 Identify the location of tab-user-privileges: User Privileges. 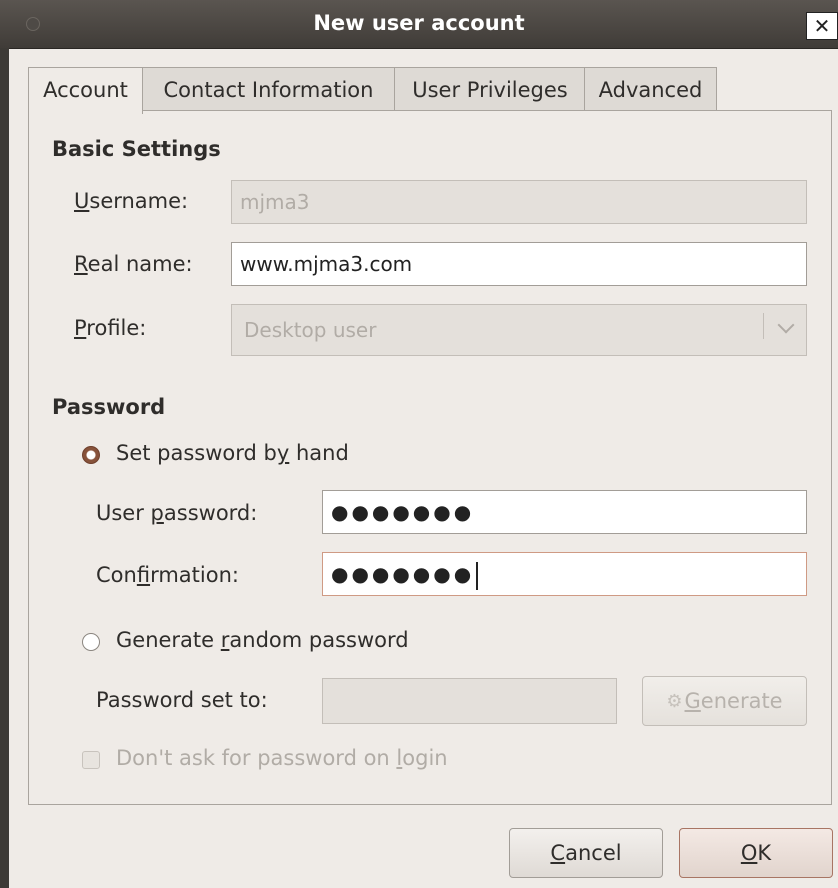
(490, 89).